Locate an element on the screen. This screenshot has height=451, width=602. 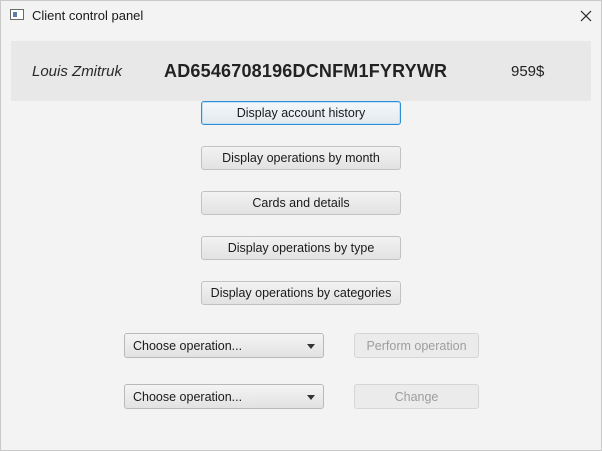
display-operations-by-type-button: Display operations by type is located at coordinates (301, 248).